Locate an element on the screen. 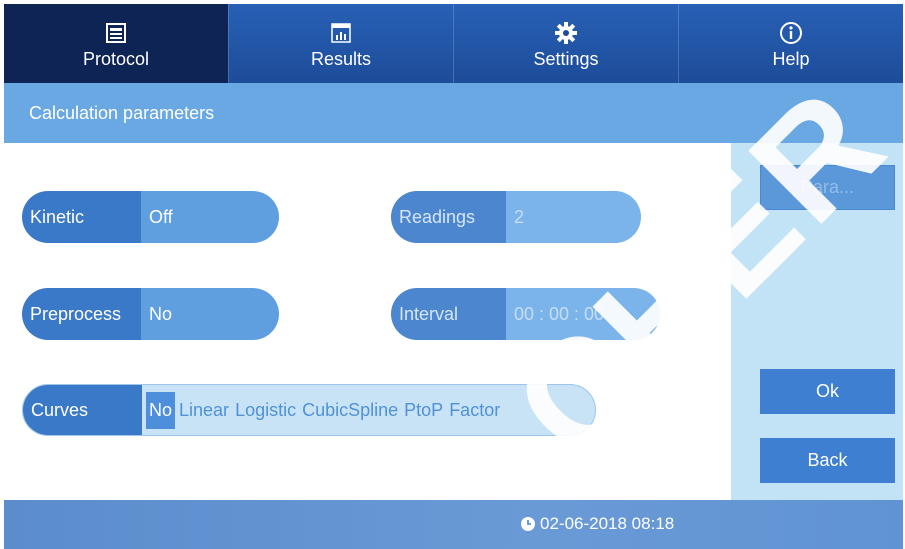  tab-settings: Settings is located at coordinates (565, 43).